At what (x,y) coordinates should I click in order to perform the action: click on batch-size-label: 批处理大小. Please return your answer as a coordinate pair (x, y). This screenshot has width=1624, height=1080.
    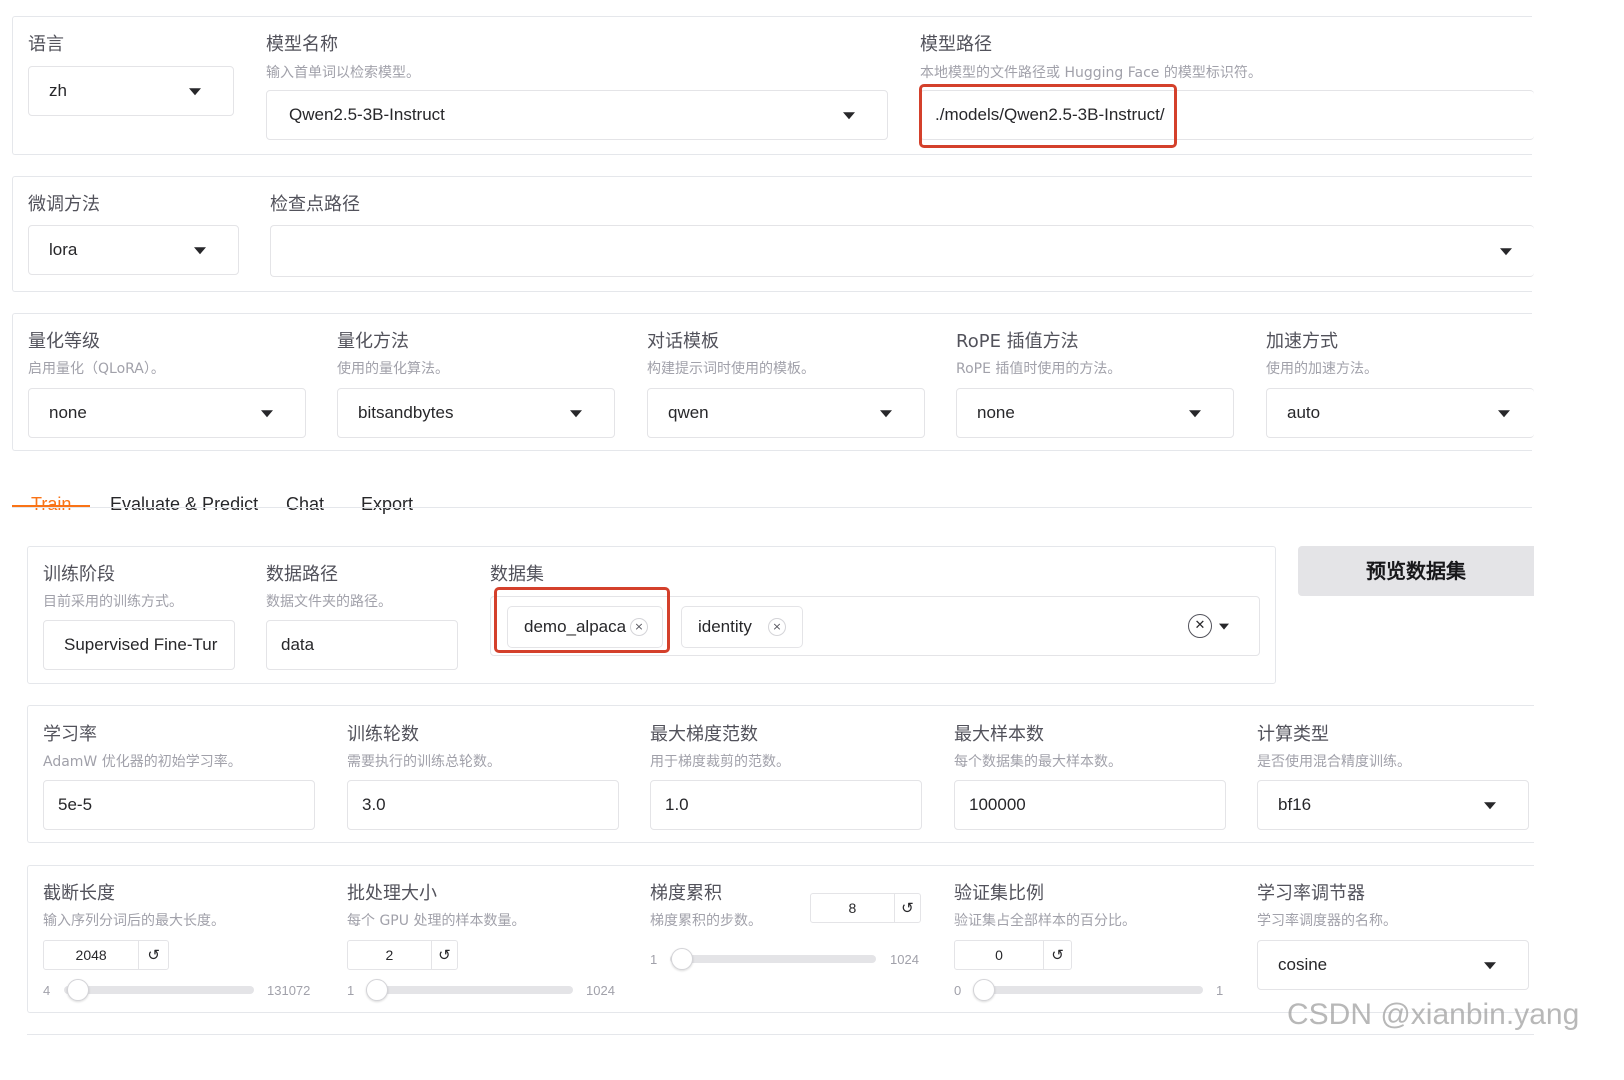
    Looking at the image, I should click on (392, 893).